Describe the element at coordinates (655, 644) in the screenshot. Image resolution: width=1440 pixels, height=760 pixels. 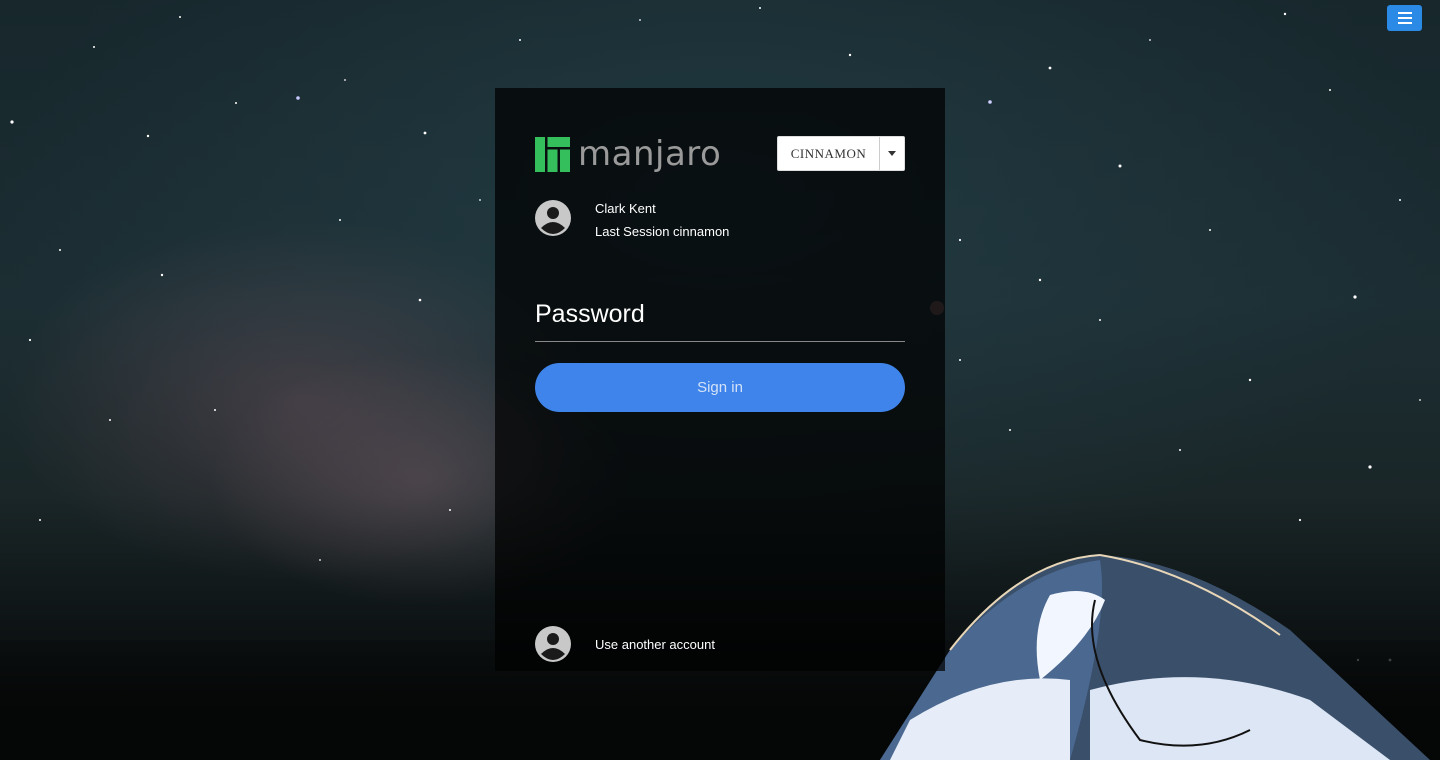
I see `use-another-account-label: Use another account` at that location.